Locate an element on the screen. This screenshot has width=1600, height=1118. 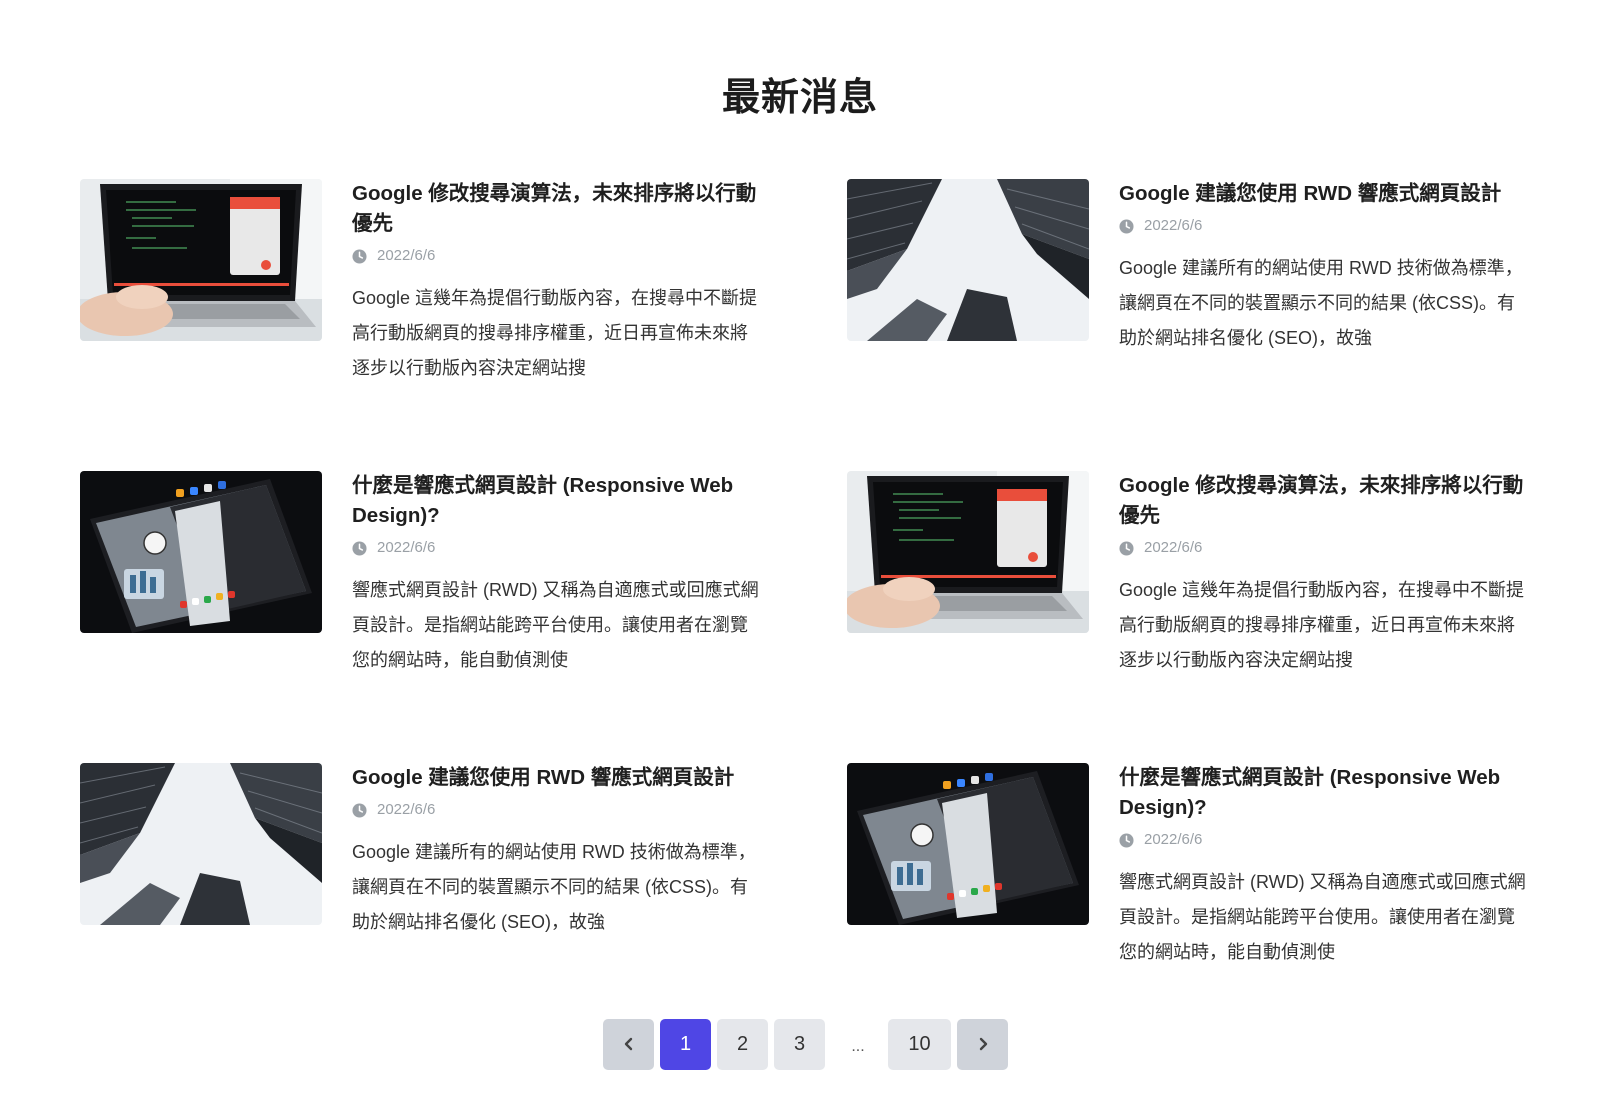
pagination: 1 2 3 ... 10 is located at coordinates (800, 1045).